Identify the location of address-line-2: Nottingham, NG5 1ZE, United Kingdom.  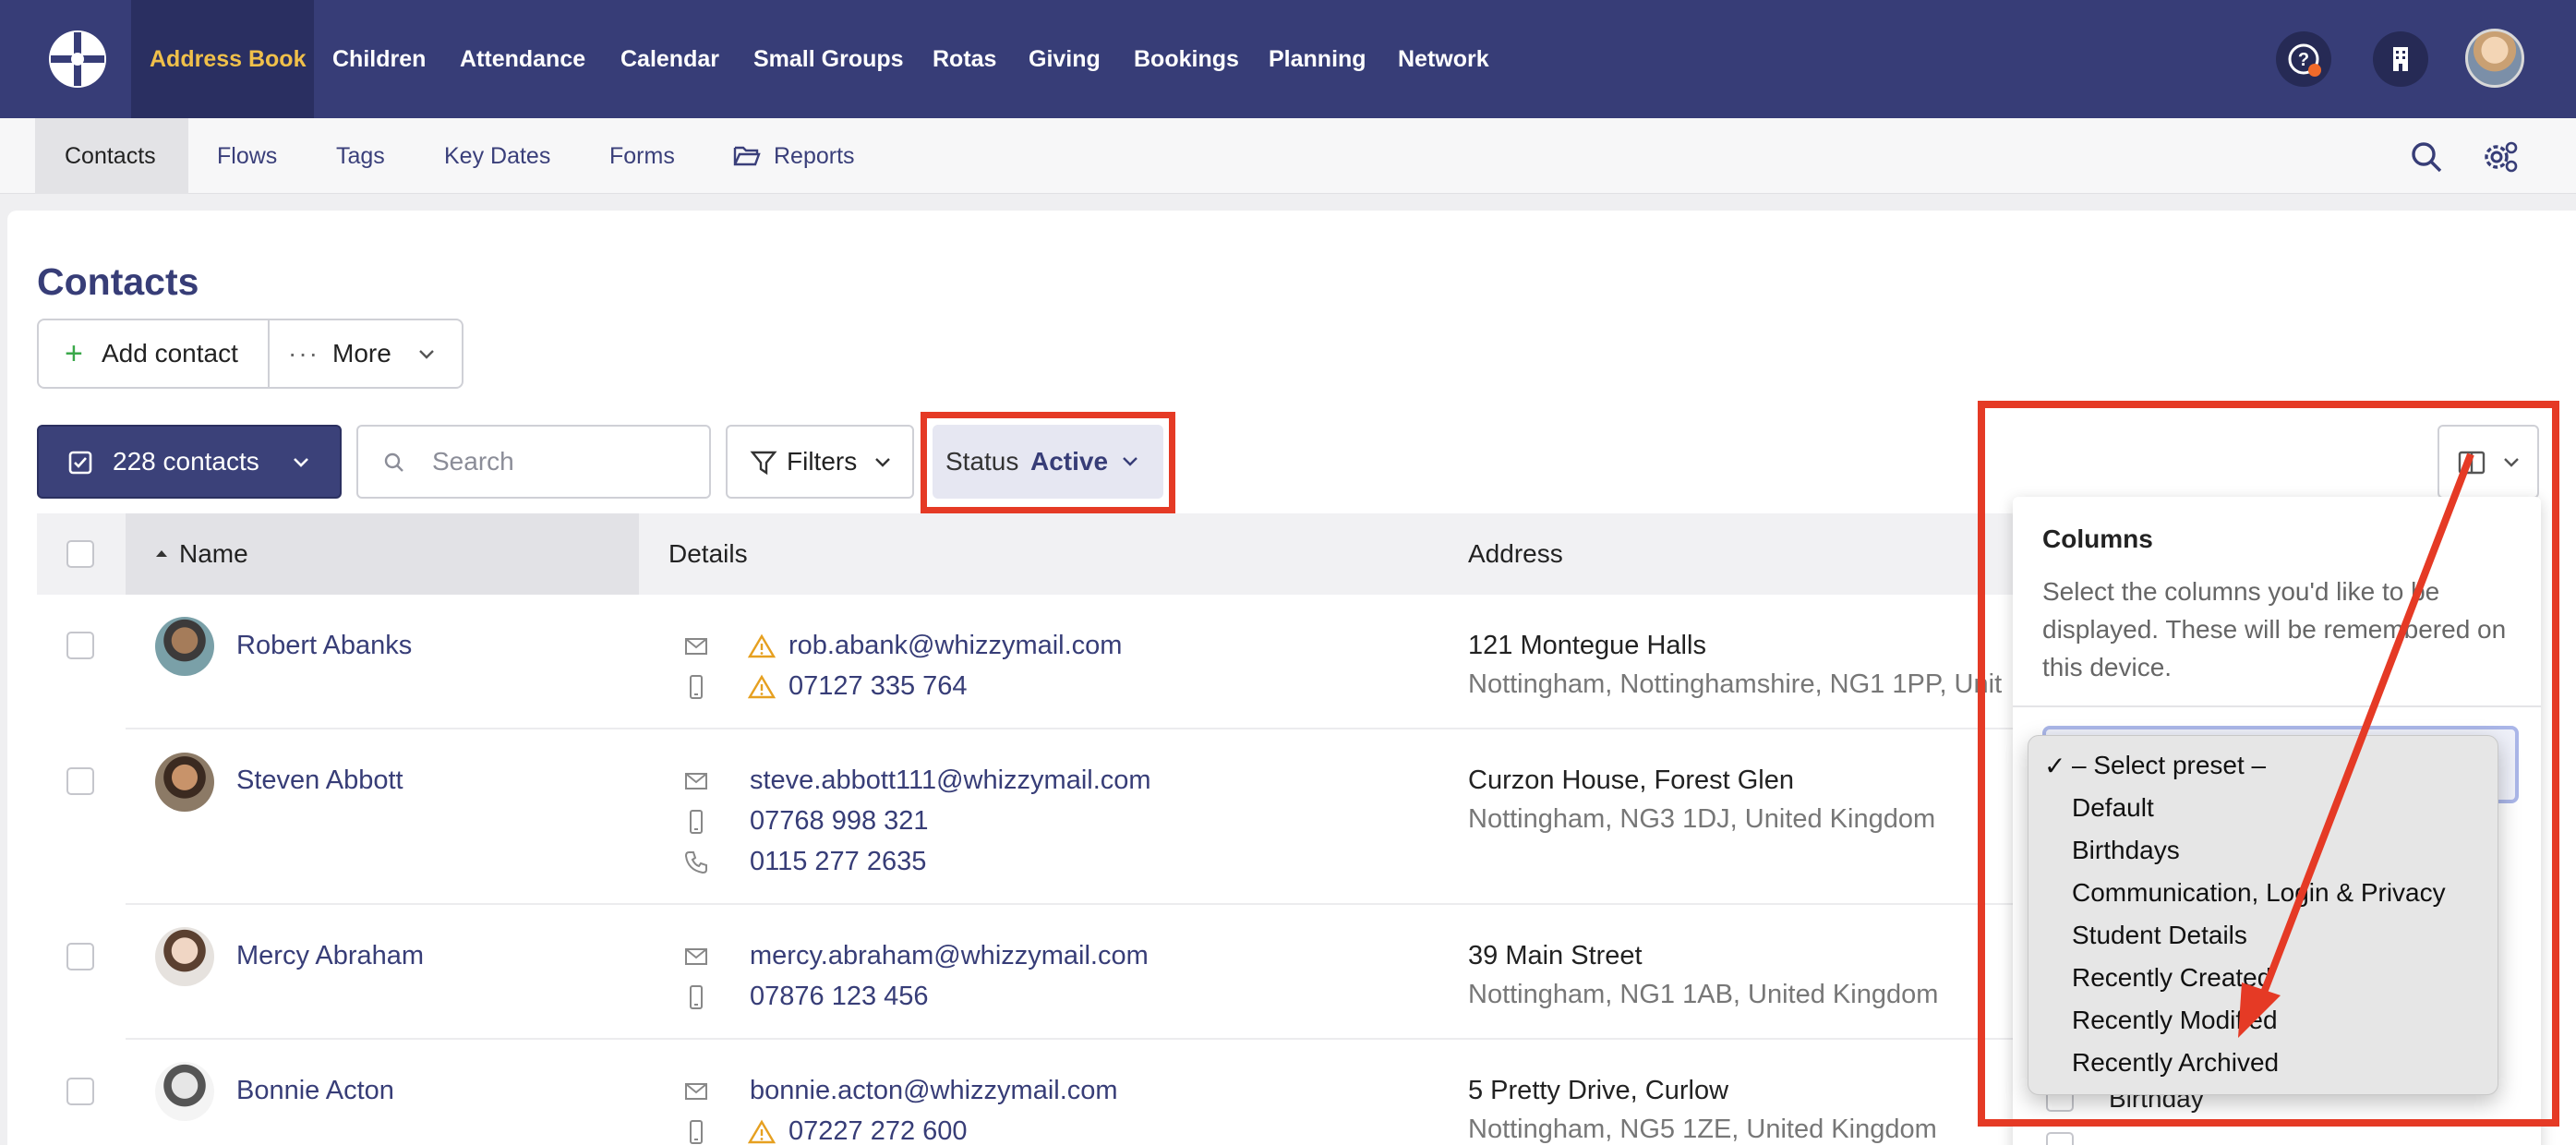
(1702, 1129).